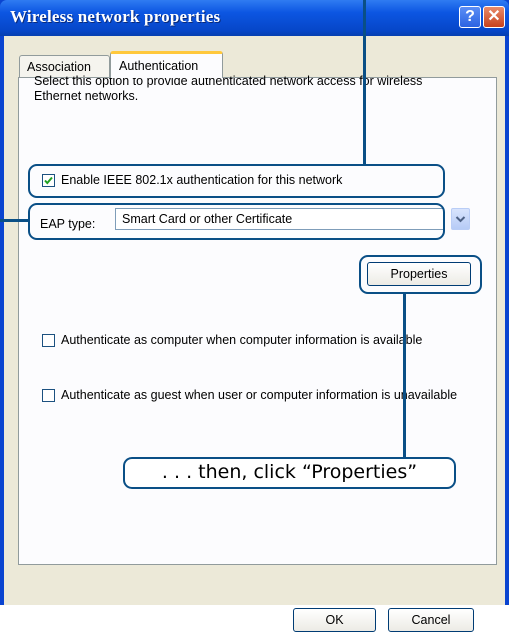 This screenshot has height=632, width=511. Describe the element at coordinates (431, 620) in the screenshot. I see `cancel-button: Cancel` at that location.